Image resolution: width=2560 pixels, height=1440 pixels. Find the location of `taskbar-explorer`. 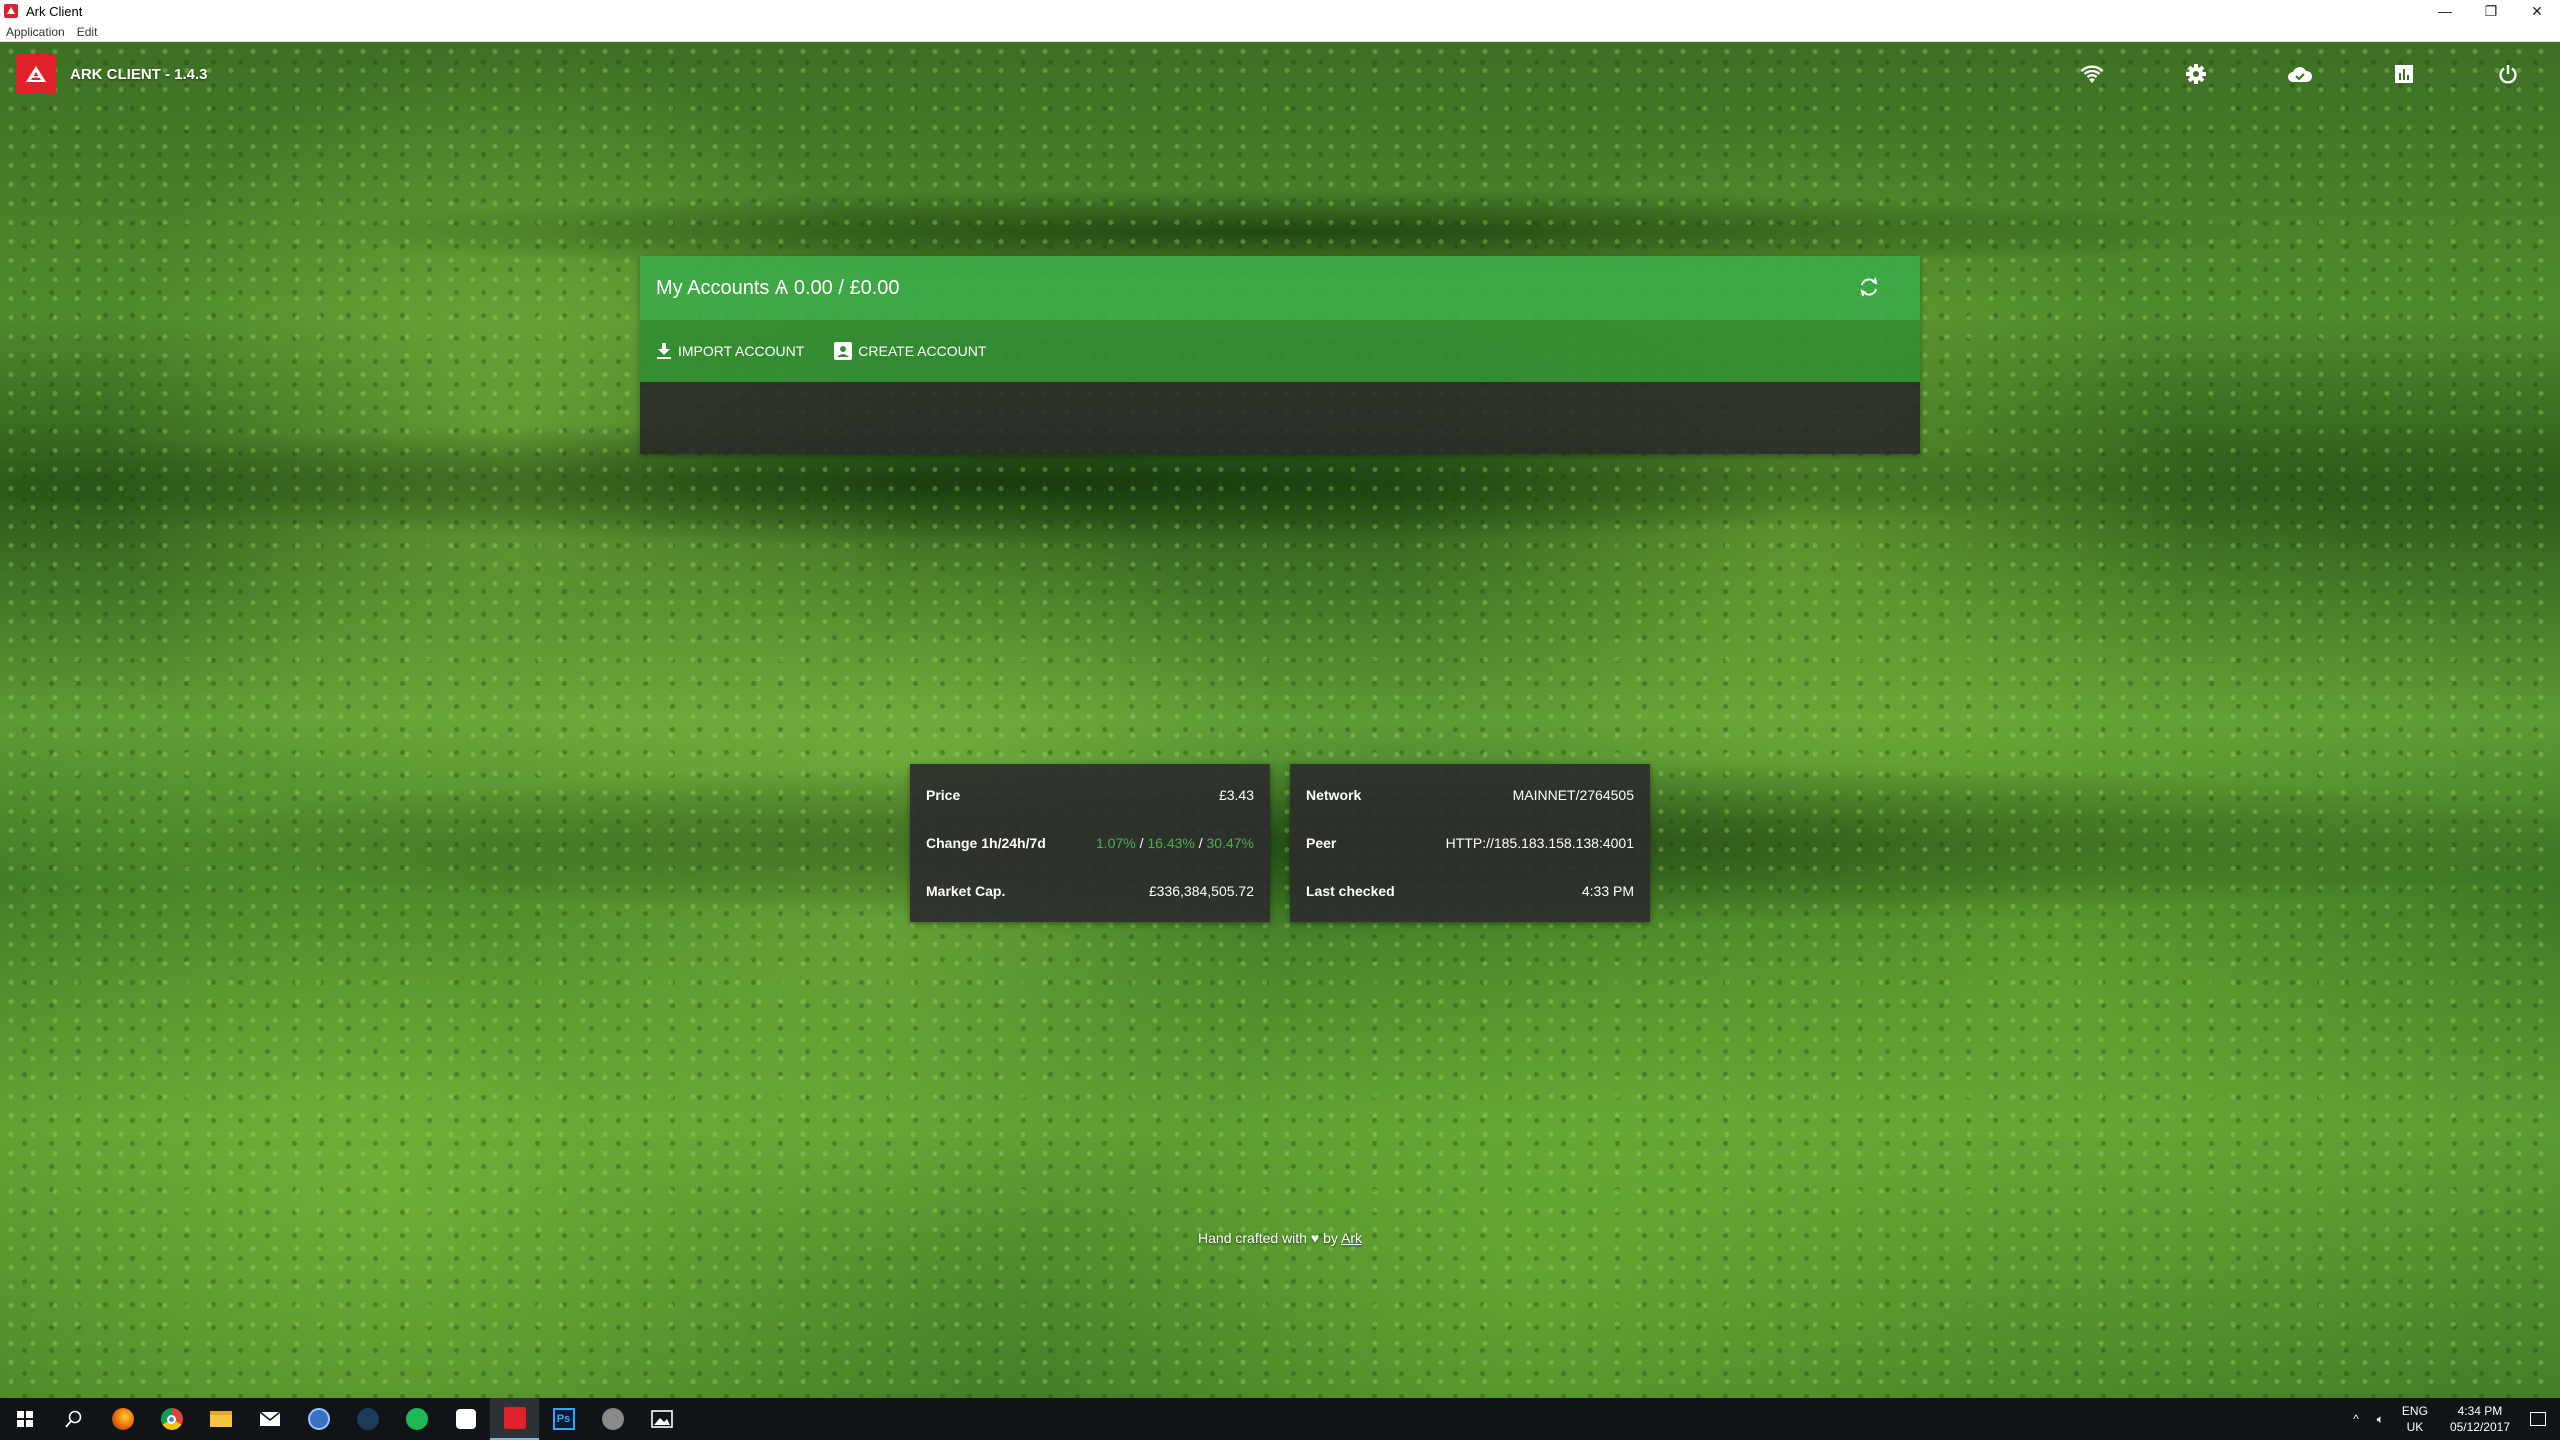

taskbar-explorer is located at coordinates (220, 1419).